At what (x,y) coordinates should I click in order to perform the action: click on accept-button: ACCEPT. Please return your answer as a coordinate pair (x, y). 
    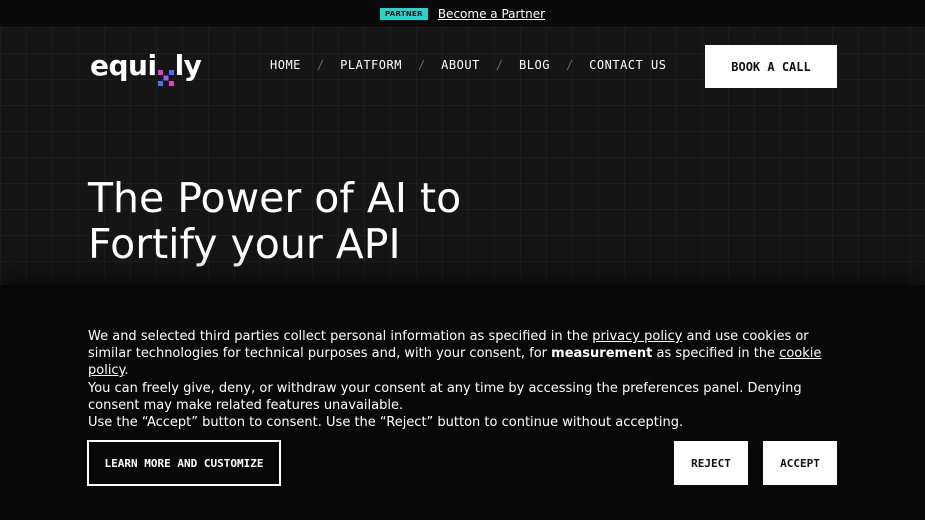
    Looking at the image, I should click on (800, 463).